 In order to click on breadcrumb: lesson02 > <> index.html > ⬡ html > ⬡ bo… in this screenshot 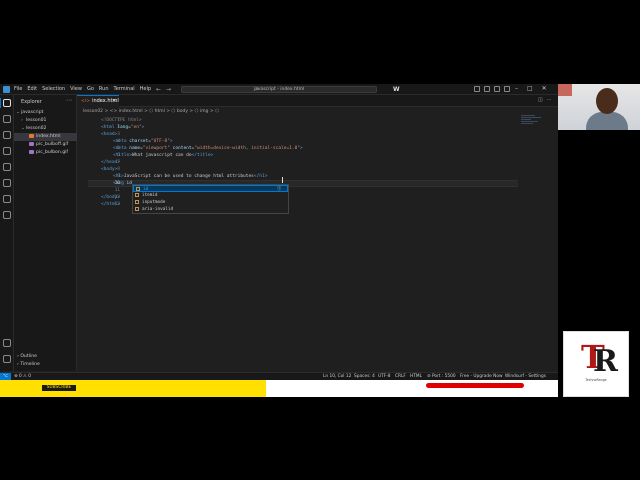, I will do `click(151, 111)`.